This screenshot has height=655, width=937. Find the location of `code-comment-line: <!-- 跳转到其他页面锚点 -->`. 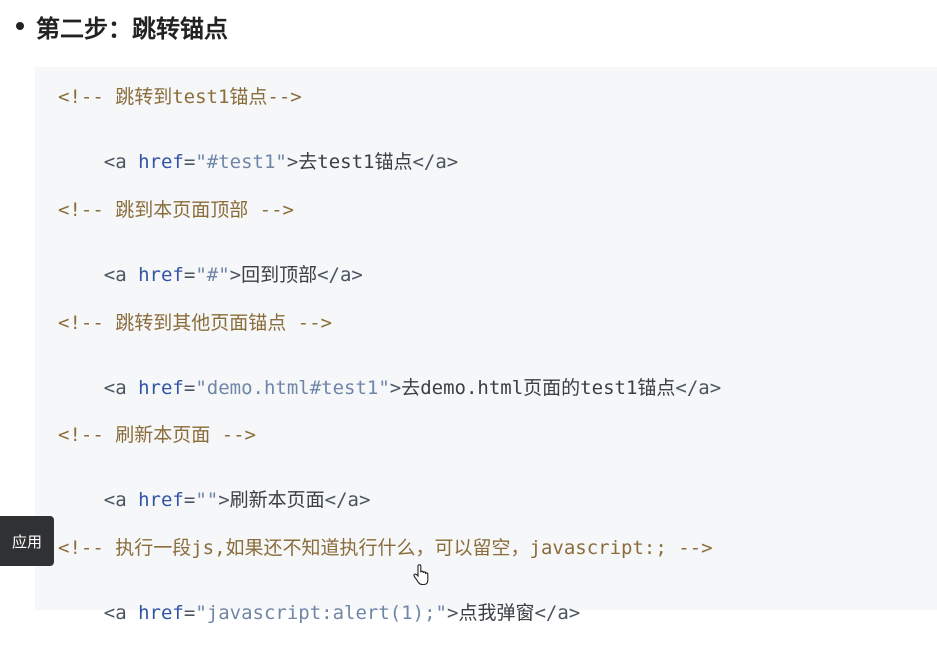

code-comment-line: <!-- 跳转到其他页面锚点 --> is located at coordinates (195, 323).